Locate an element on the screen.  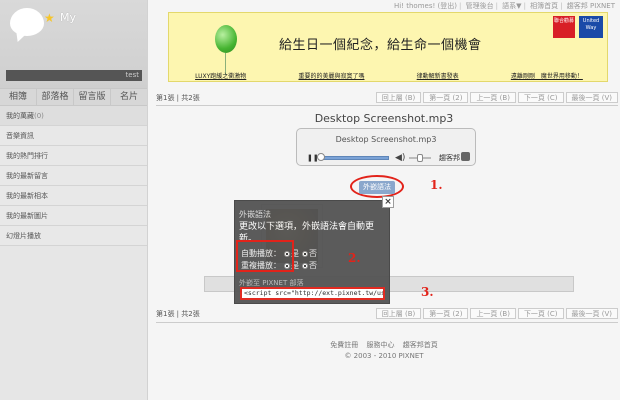
tab-guestbook: 留言版 is located at coordinates (92, 97).